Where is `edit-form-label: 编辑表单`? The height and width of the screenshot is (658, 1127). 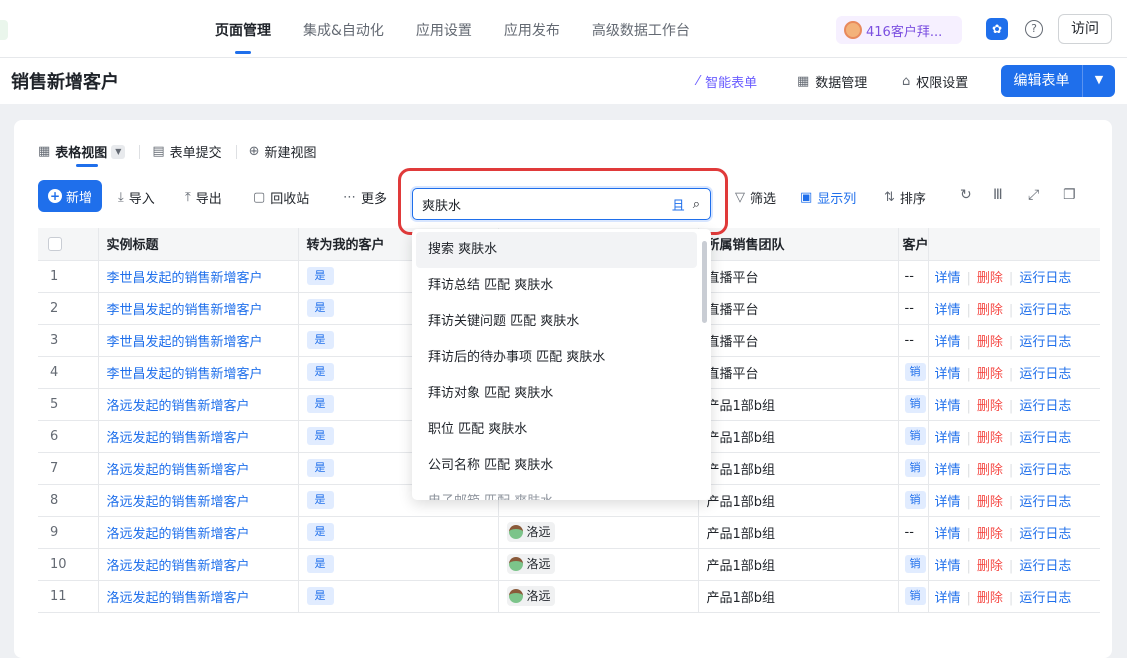 edit-form-label: 编辑表单 is located at coordinates (1042, 81).